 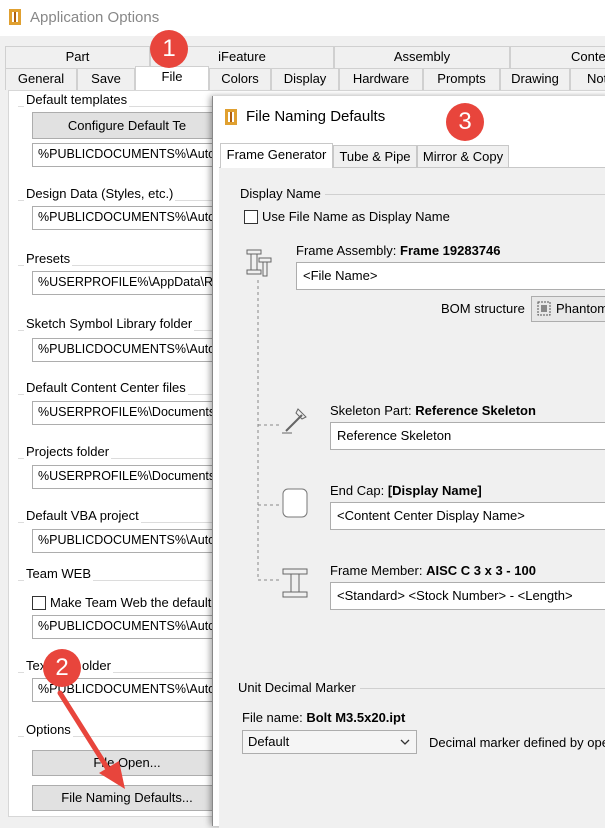 What do you see at coordinates (127, 350) in the screenshot?
I see `sketch-symbol-path: %PUBLICDOCUMENTS%\Autod` at bounding box center [127, 350].